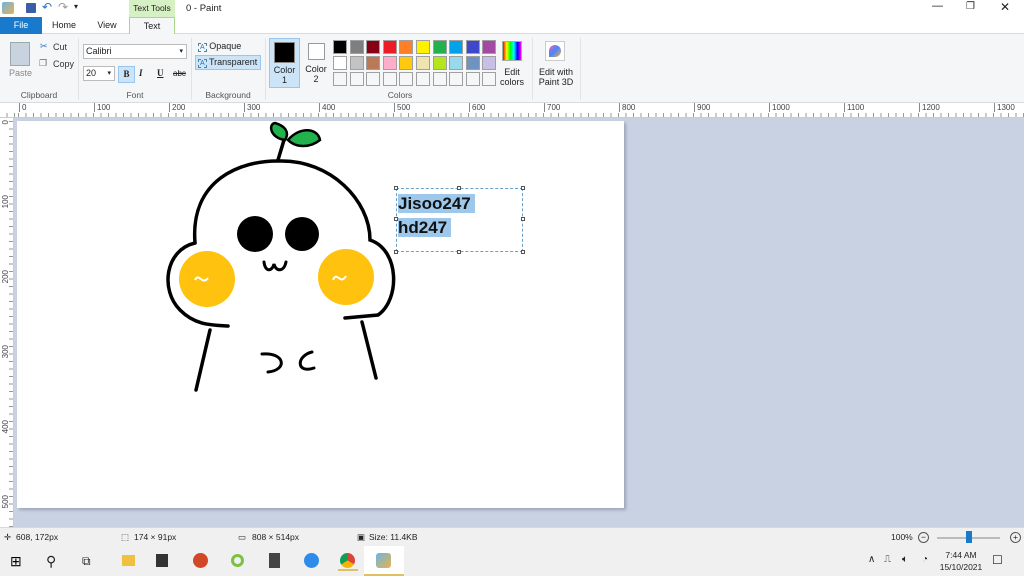 This screenshot has height=576, width=1024. Describe the element at coordinates (902, 537) in the screenshot. I see `zoom-level: 100%` at that location.